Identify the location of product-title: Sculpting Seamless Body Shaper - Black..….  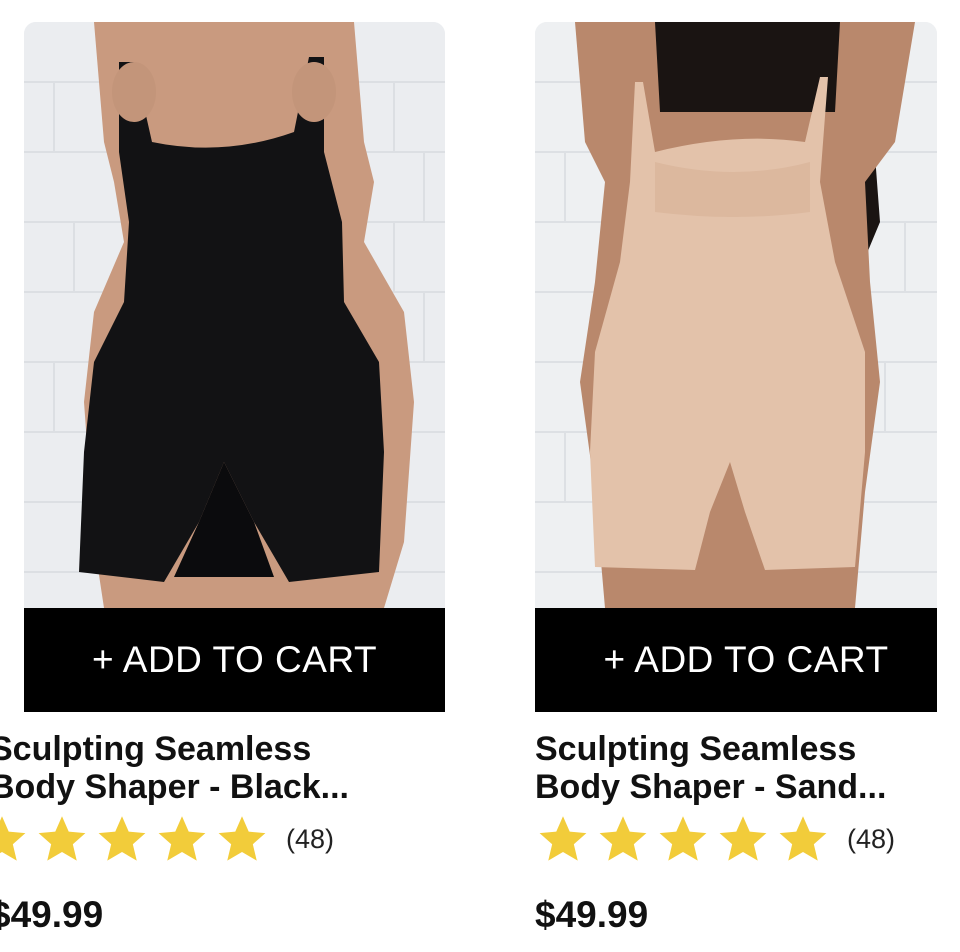
(222, 768).